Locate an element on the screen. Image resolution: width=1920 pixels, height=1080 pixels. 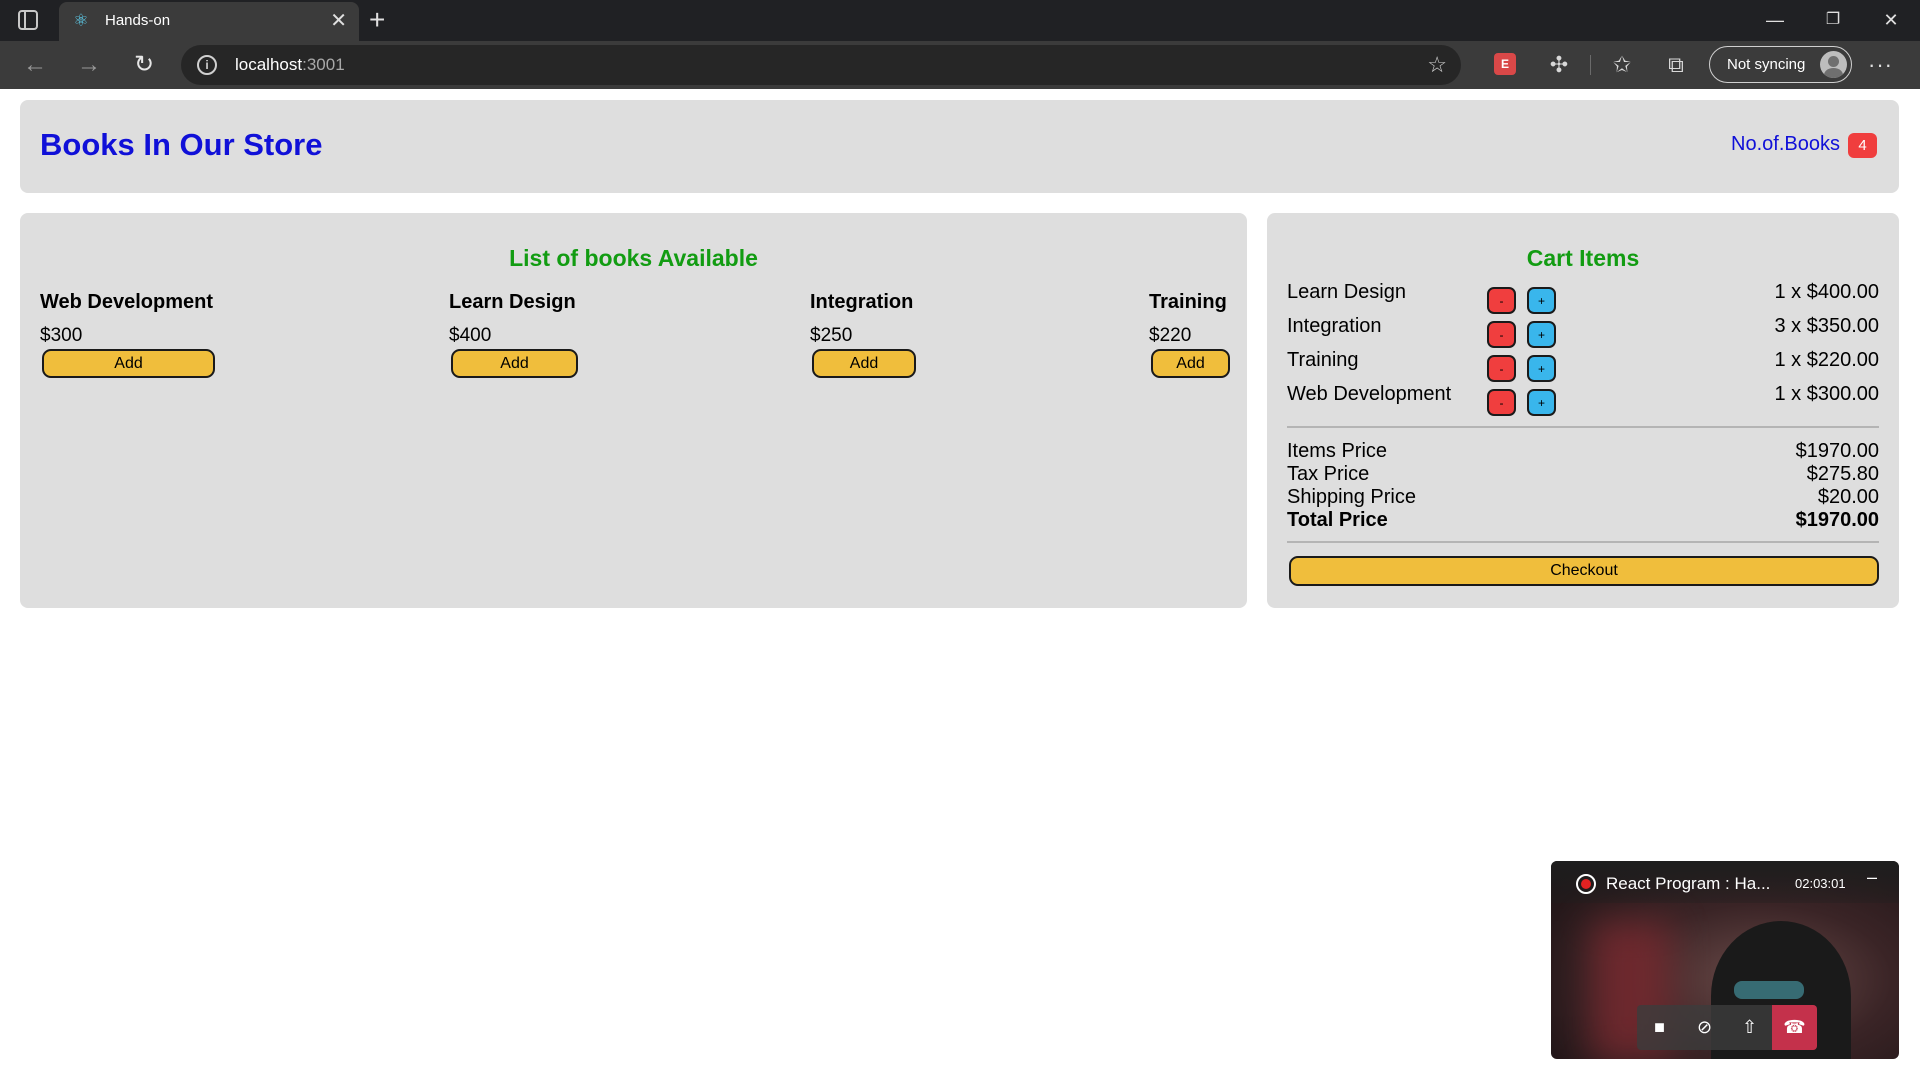
minimize-window-icon: — is located at coordinates (1775, 20).